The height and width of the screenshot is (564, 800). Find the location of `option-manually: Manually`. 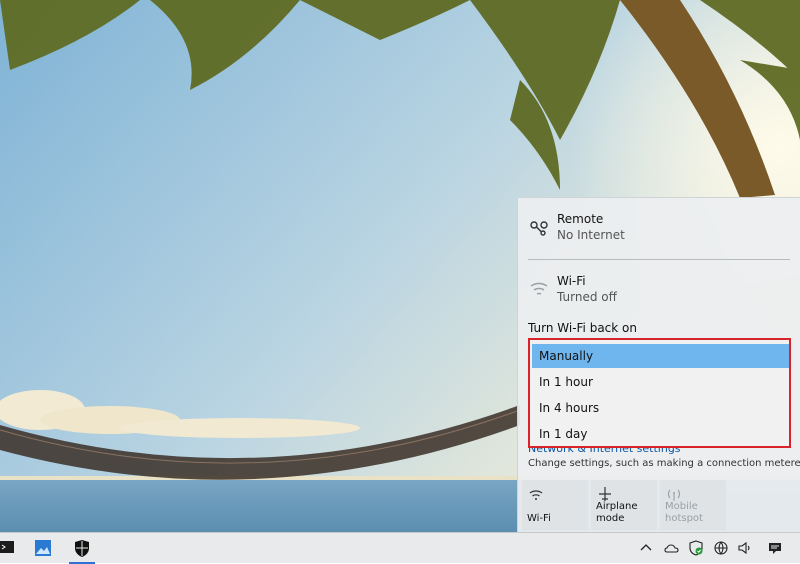

option-manually: Manually is located at coordinates (660, 356).